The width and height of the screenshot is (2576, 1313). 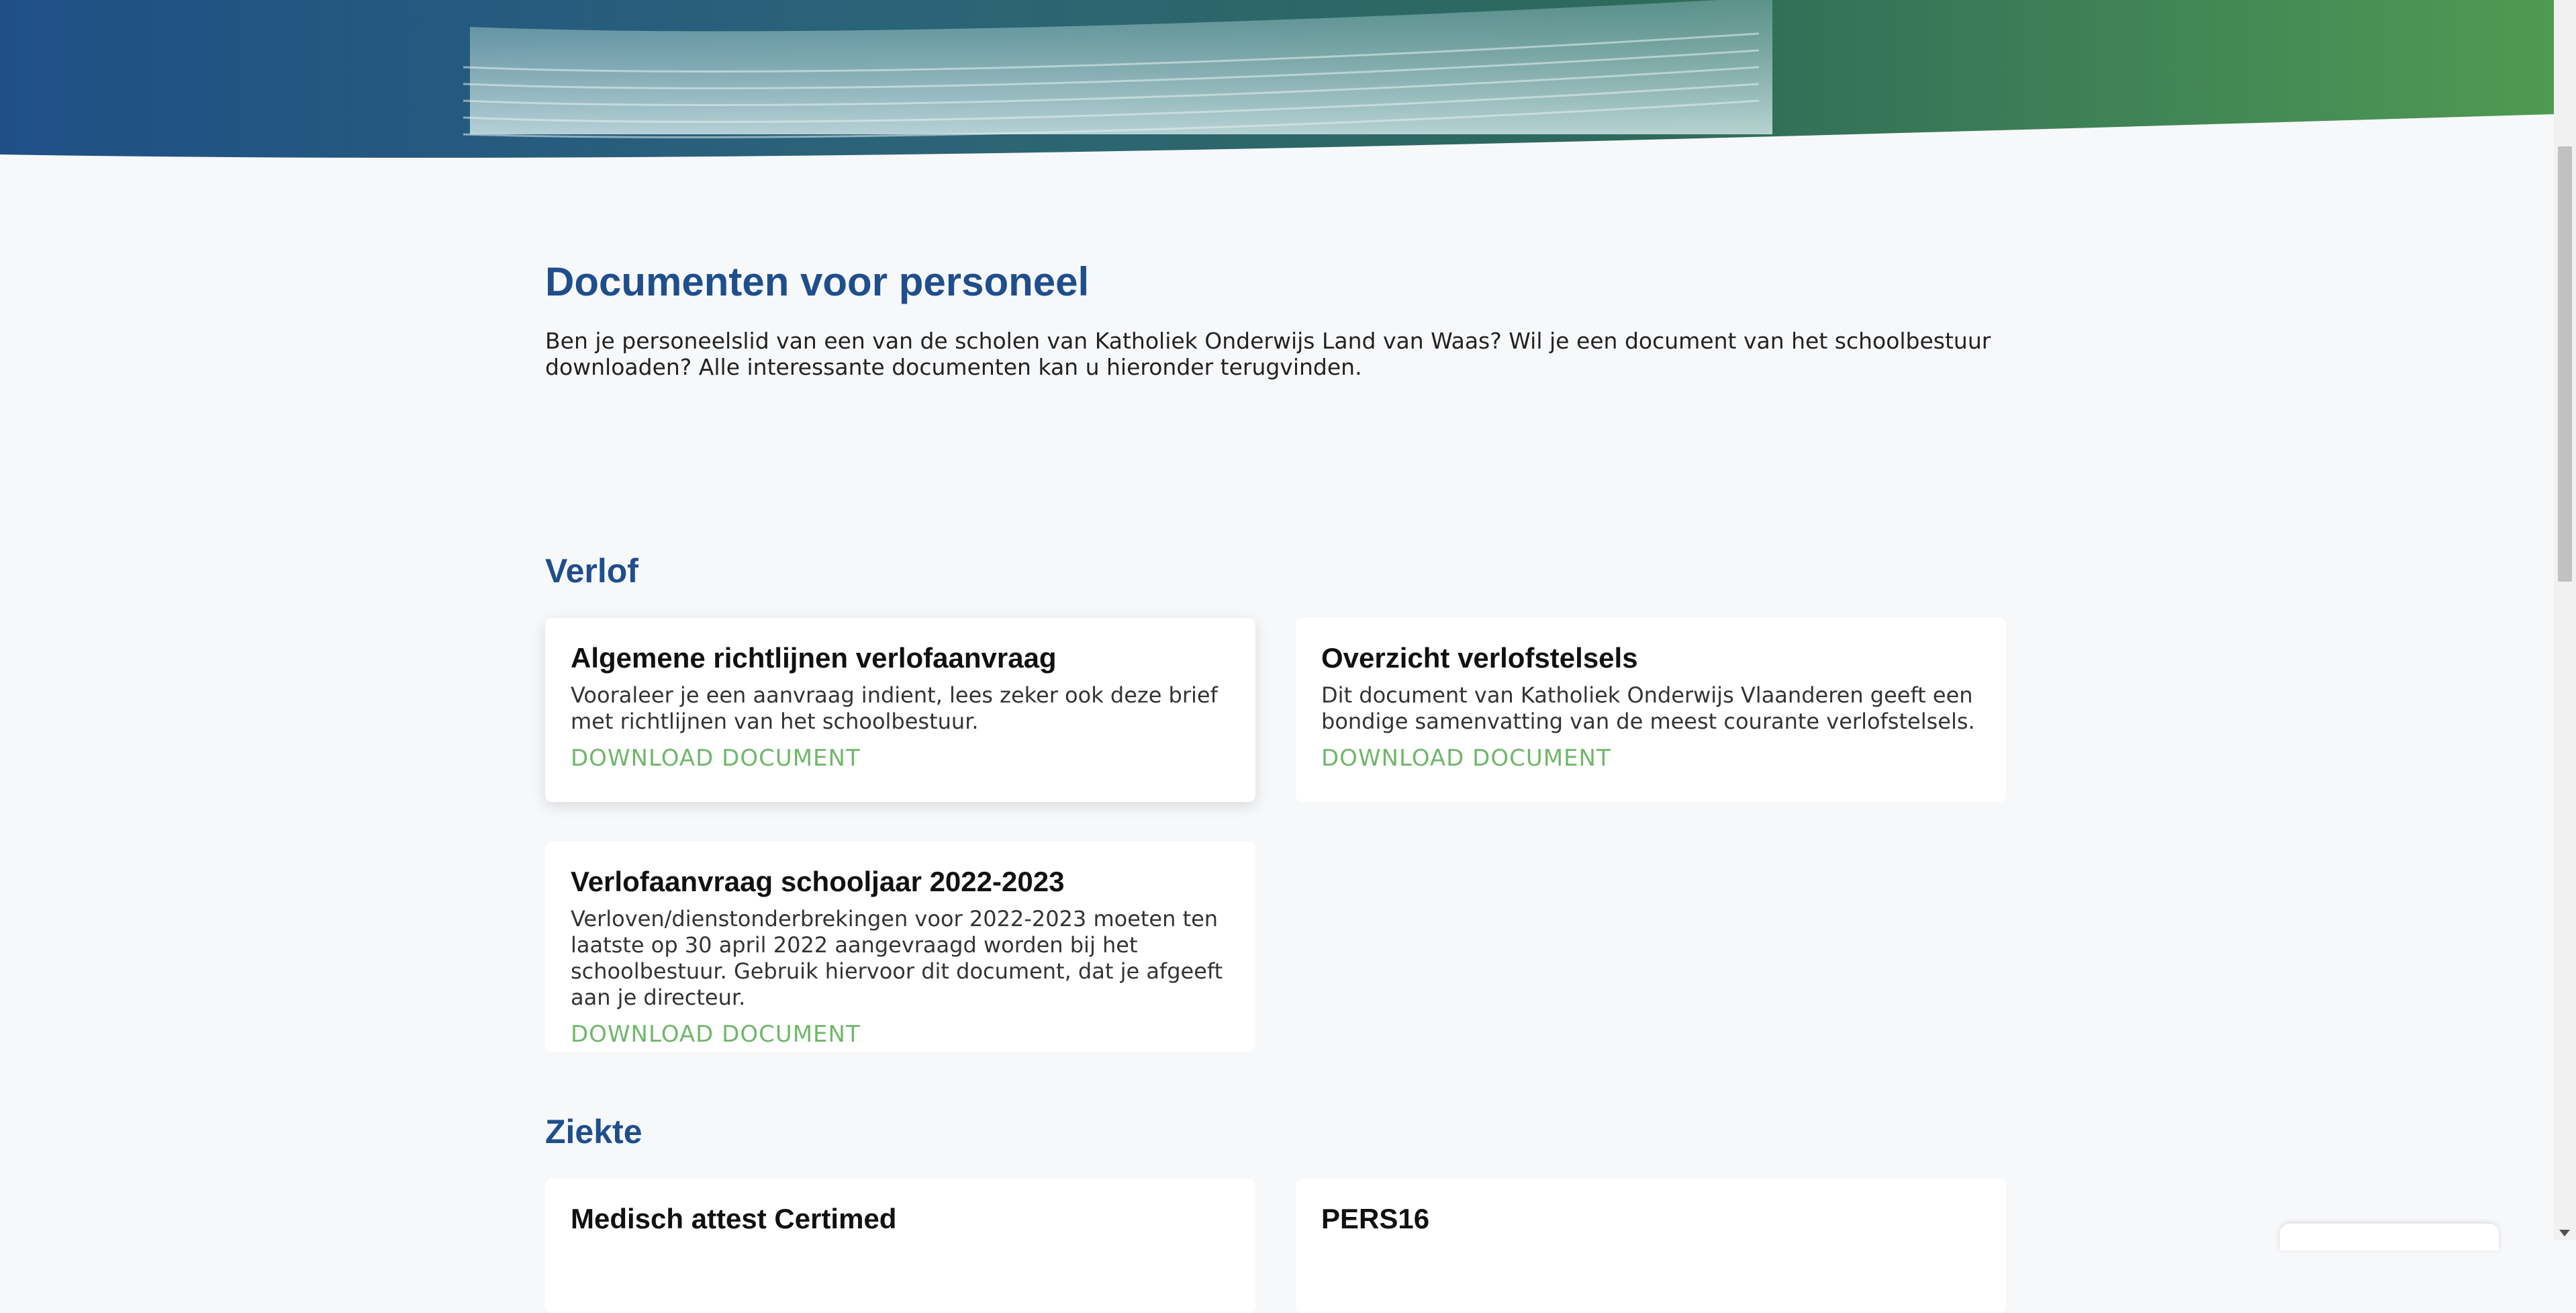 What do you see at coordinates (818, 881) in the screenshot?
I see `card-title: Verlofaanvraag schooljaar 2022-2023` at bounding box center [818, 881].